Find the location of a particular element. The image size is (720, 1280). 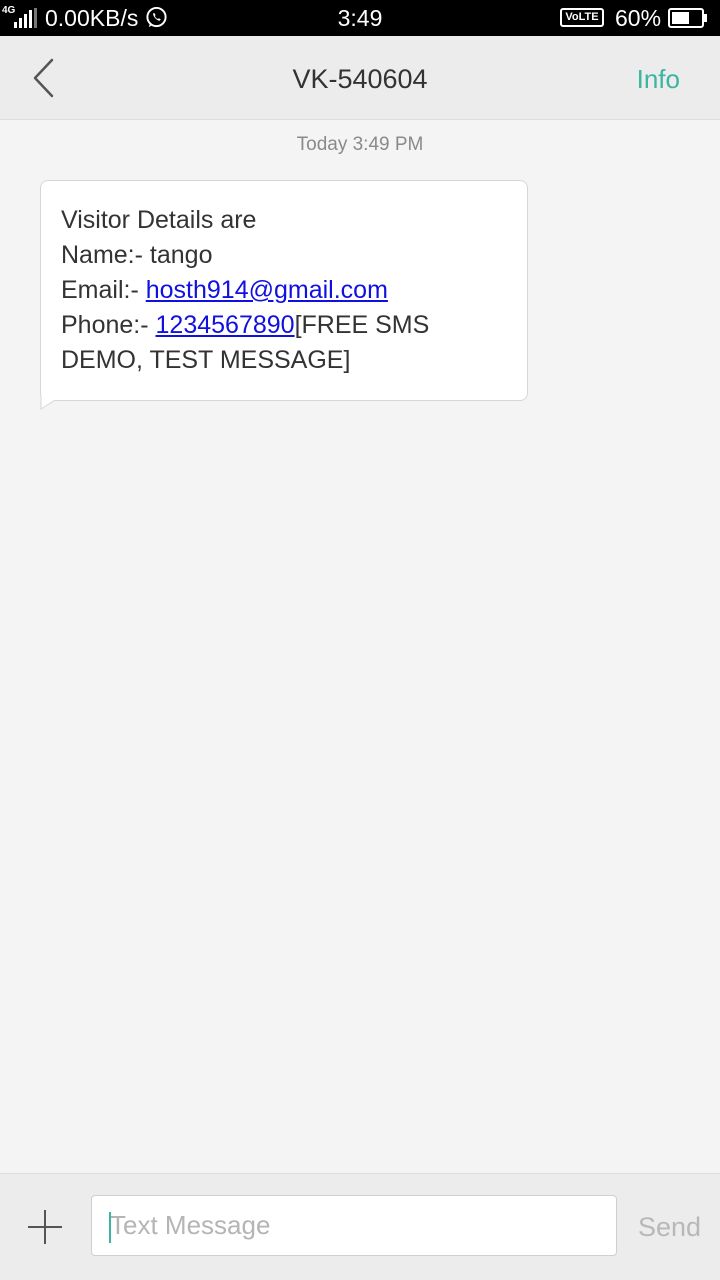

conversation-header: VK-540604 Info is located at coordinates (360, 78).